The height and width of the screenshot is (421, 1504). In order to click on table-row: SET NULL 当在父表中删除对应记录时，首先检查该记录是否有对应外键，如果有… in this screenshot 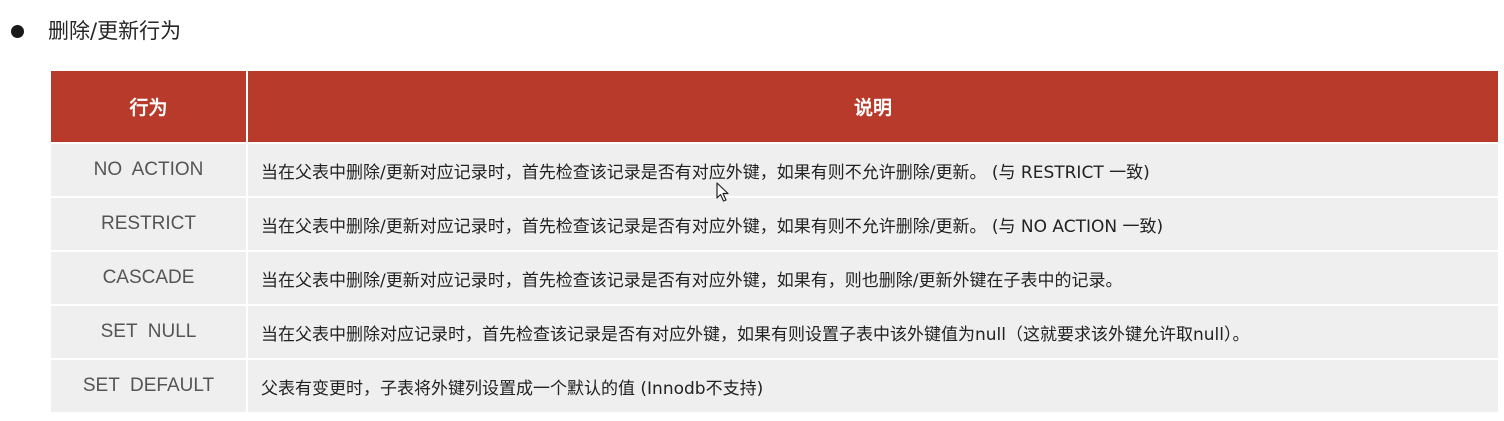, I will do `click(774, 331)`.